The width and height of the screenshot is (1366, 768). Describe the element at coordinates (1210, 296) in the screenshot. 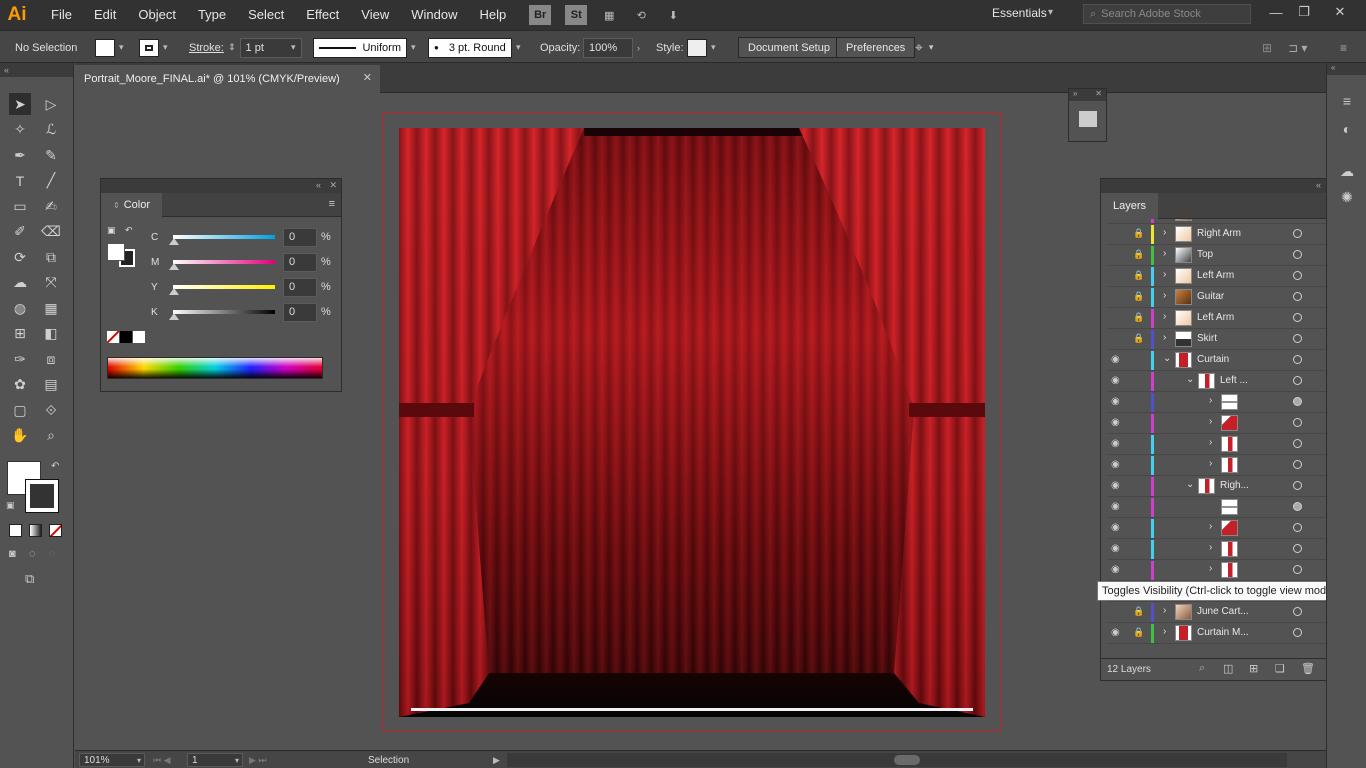

I see `layer-name: Guitar` at that location.